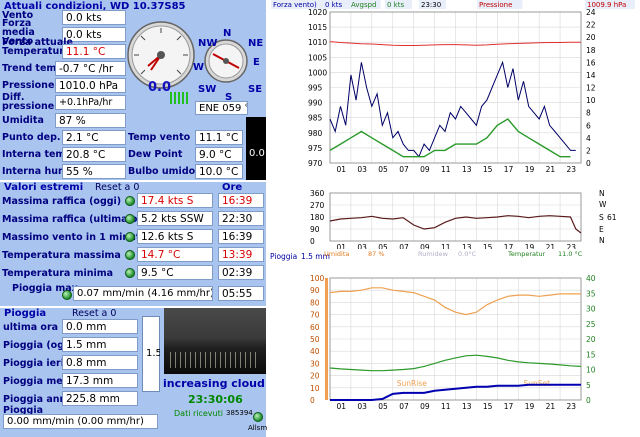 The width and height of the screenshot is (640, 437). I want to click on y-left-tick-label: 40, so click(315, 351).